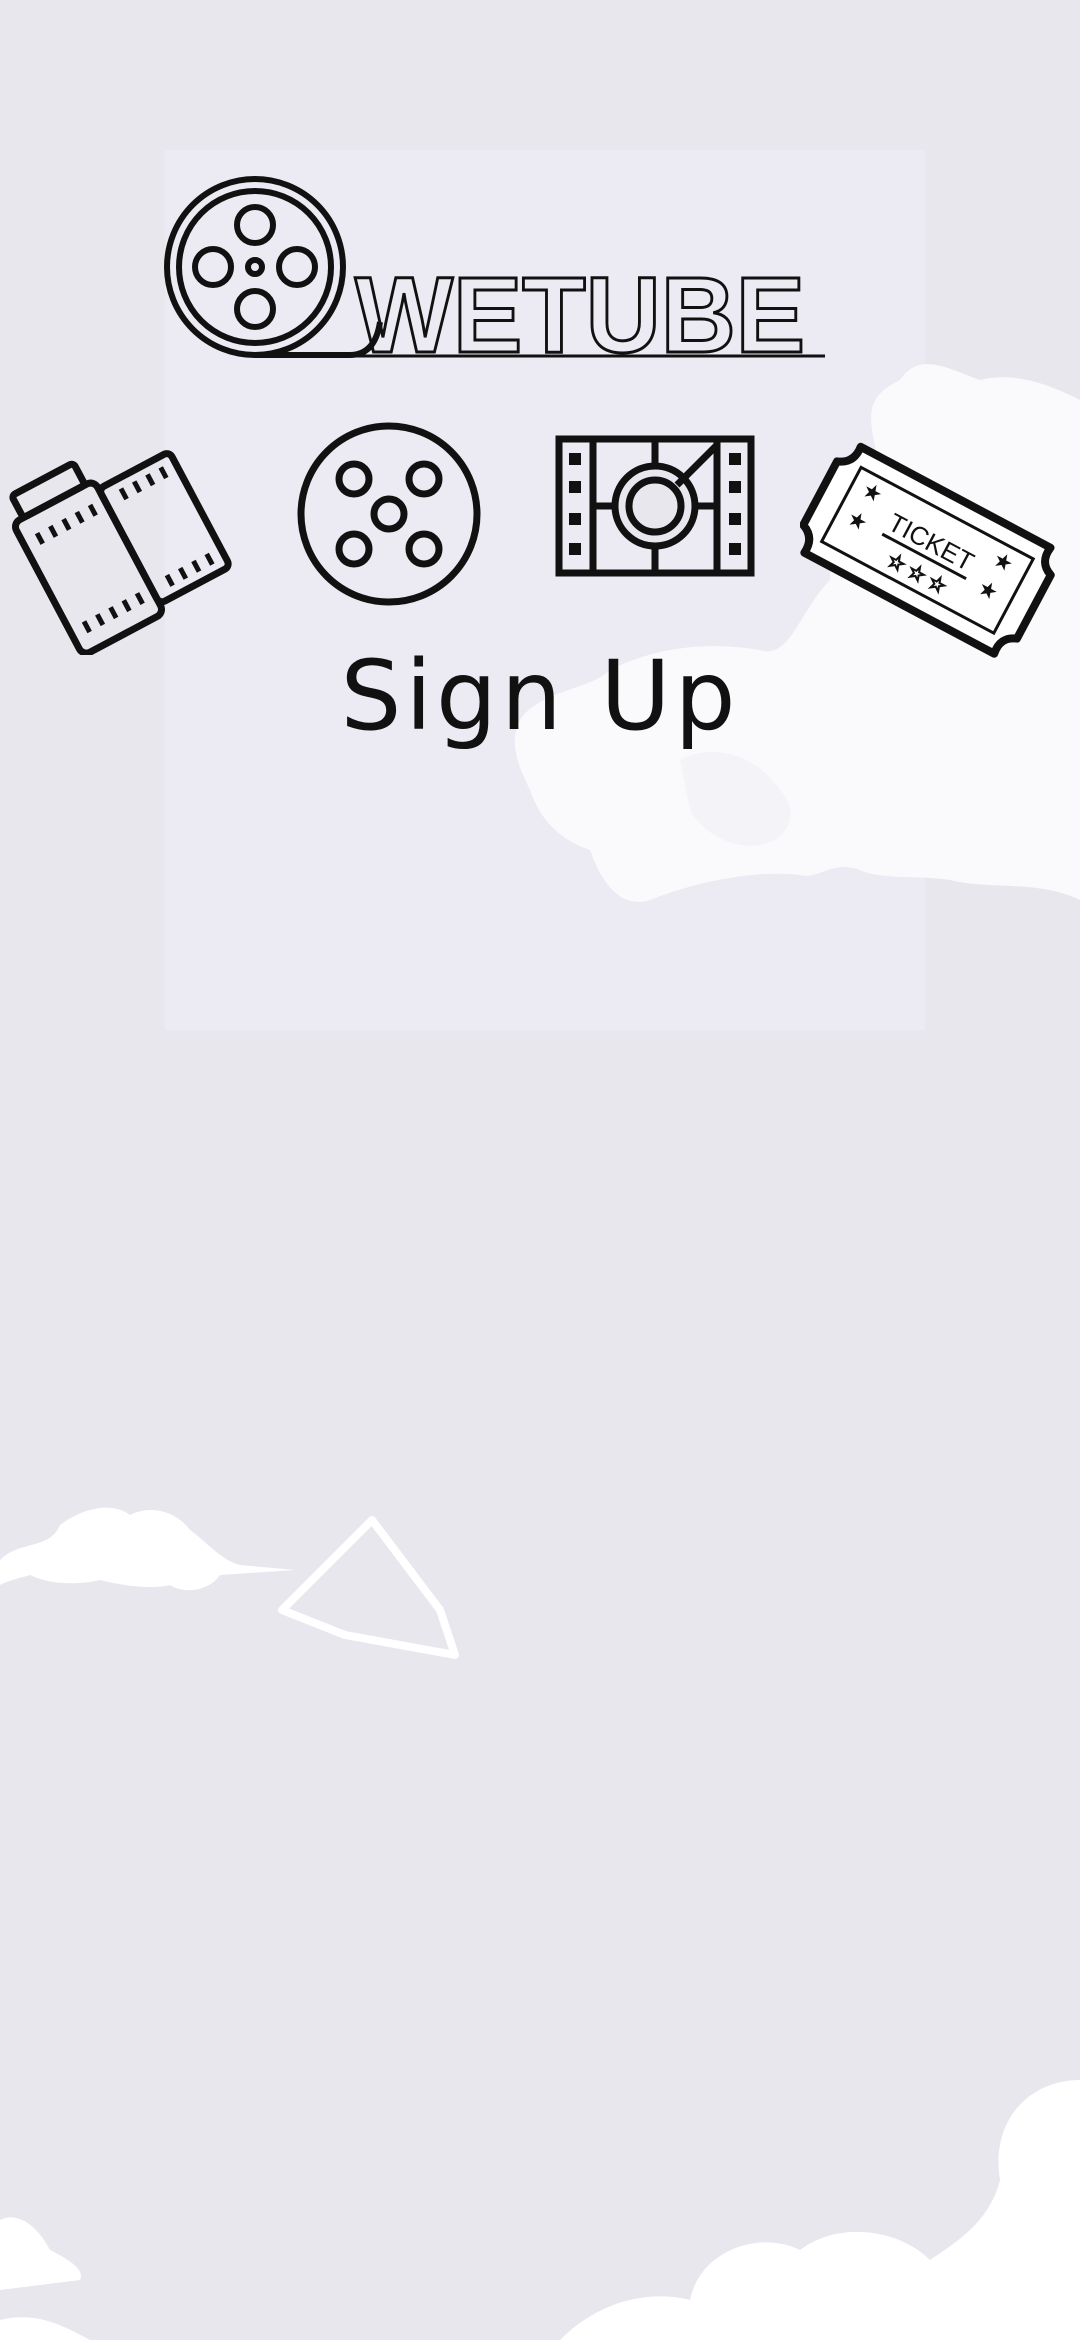 This screenshot has width=1080, height=2340. What do you see at coordinates (580, 309) in the screenshot?
I see `logo-text: WETUBE` at bounding box center [580, 309].